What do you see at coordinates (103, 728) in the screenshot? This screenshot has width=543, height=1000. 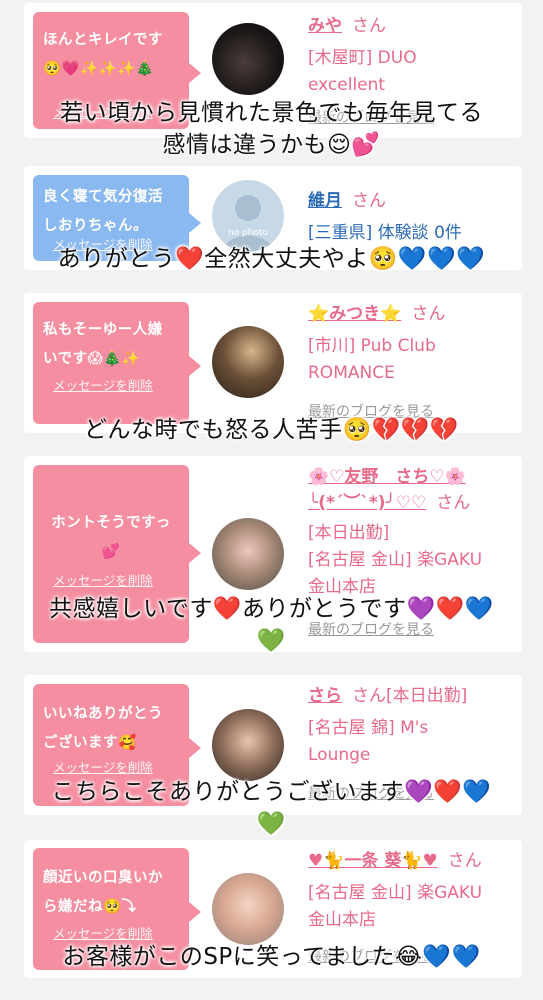 I see `message-text: いいねありがとう ございます🥰` at bounding box center [103, 728].